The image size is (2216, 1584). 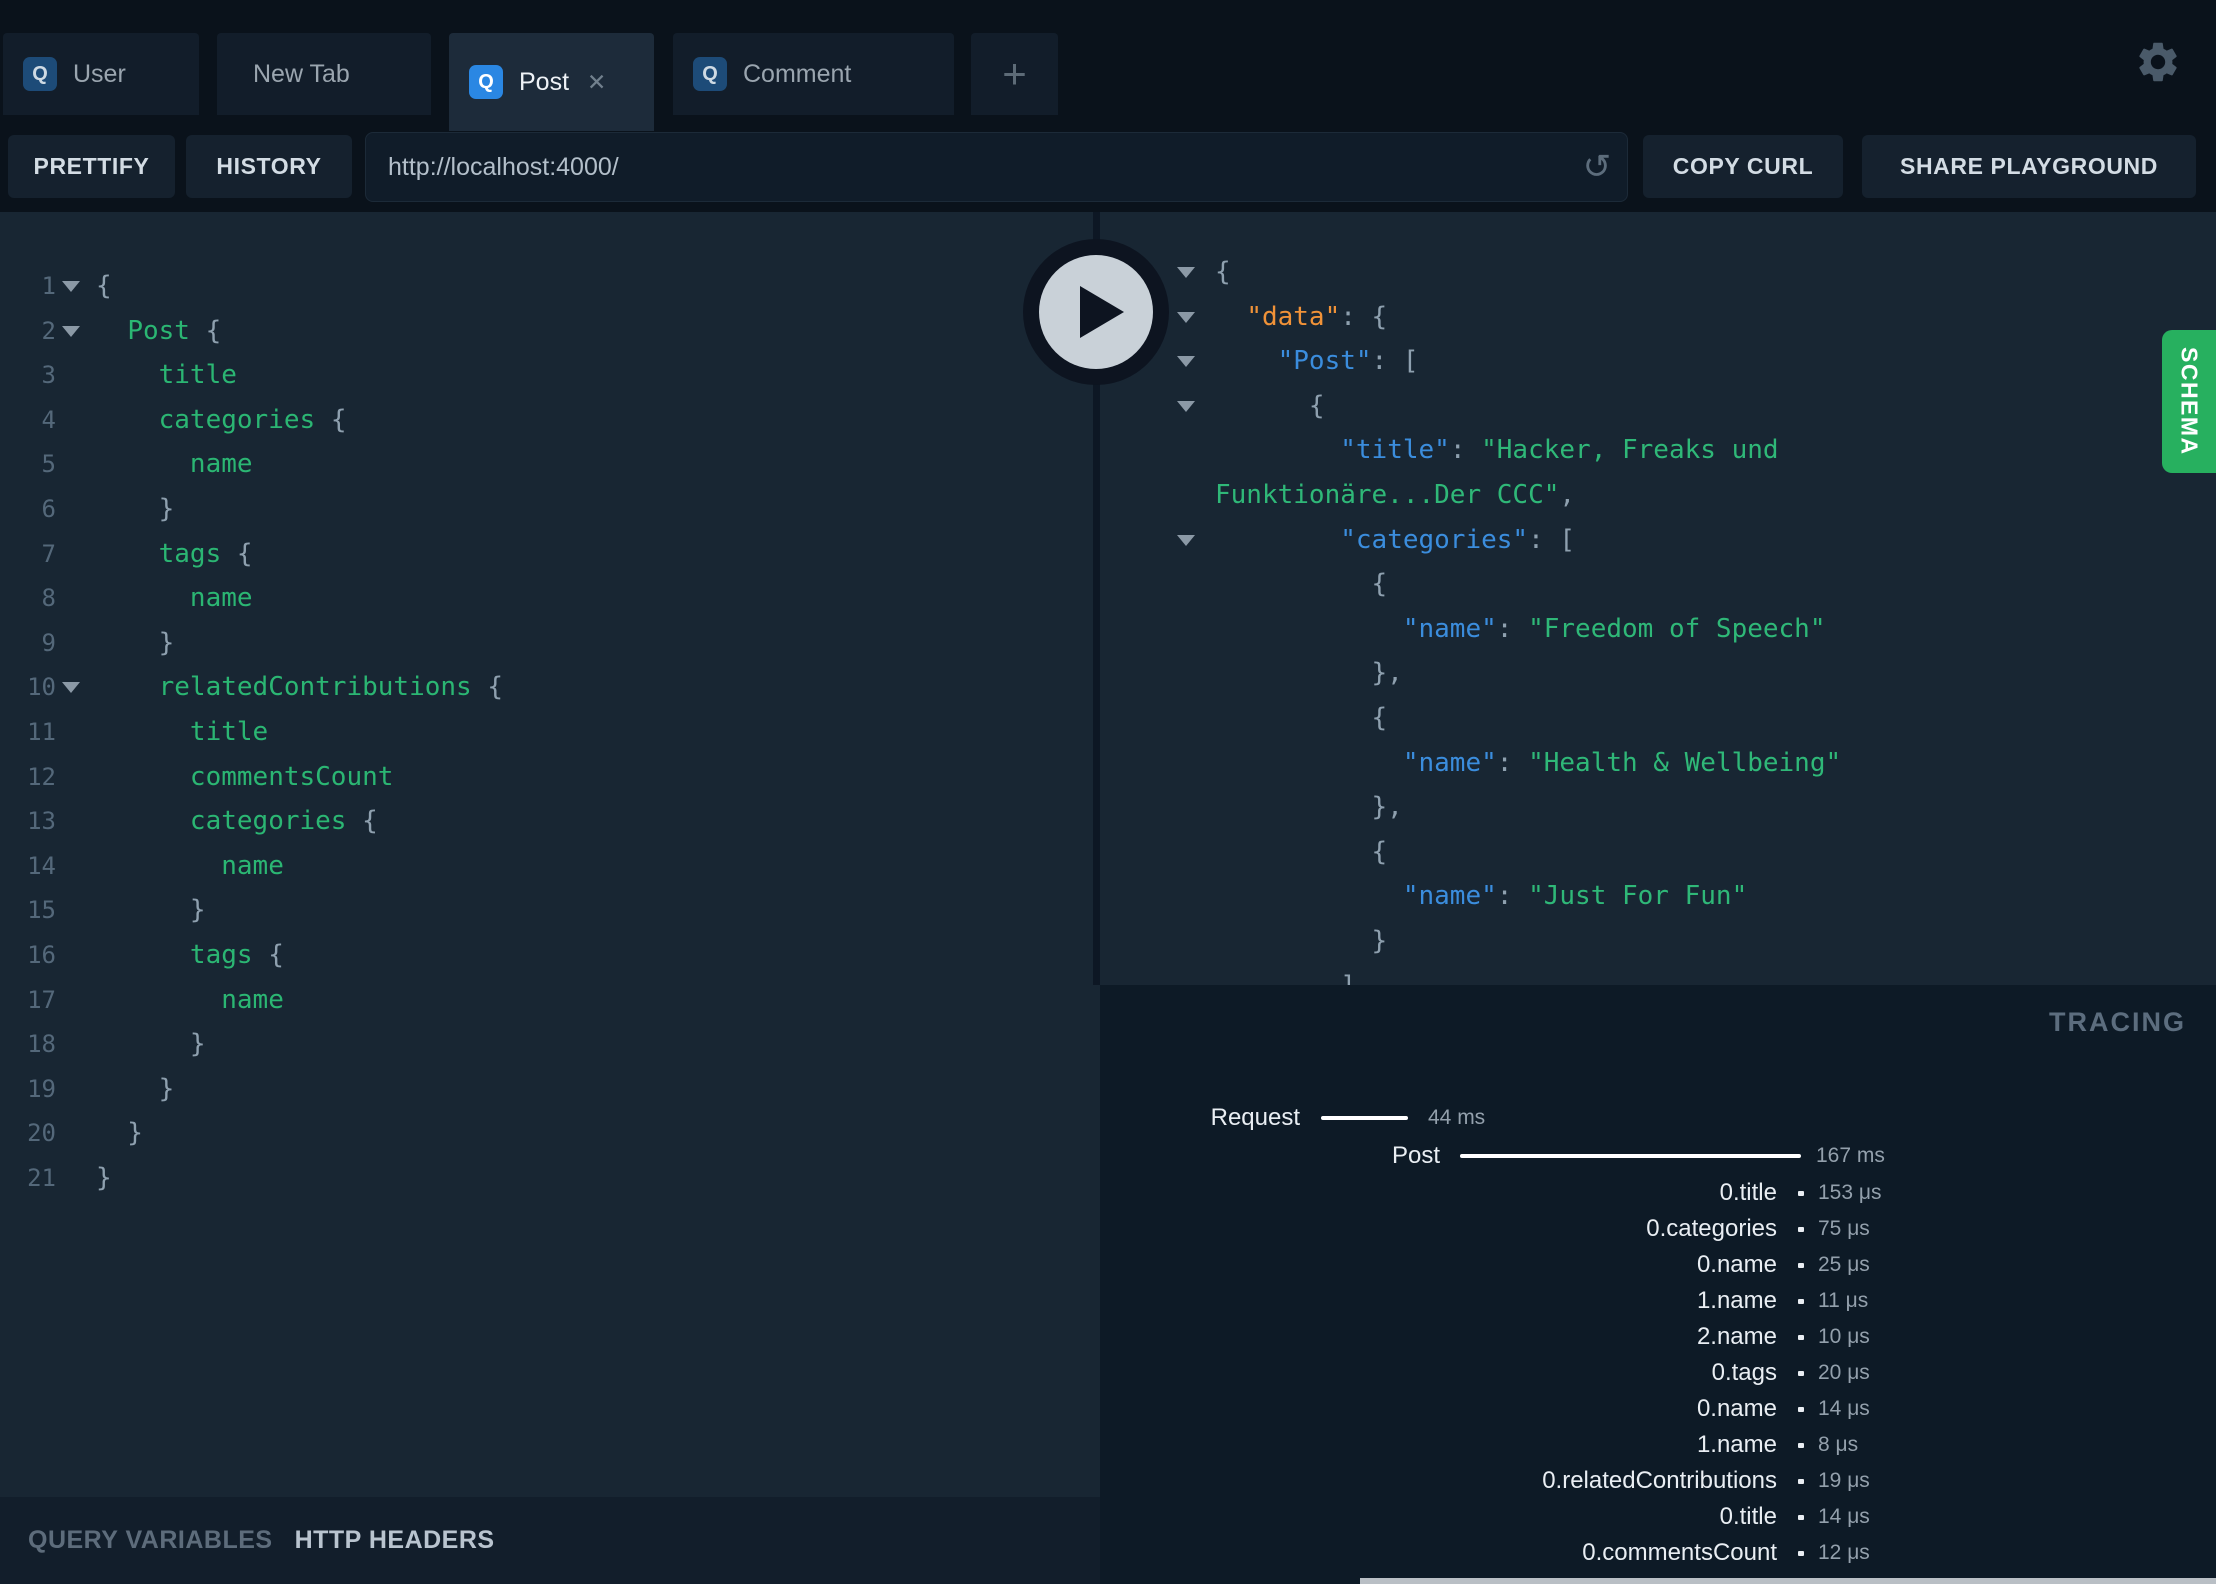 What do you see at coordinates (236, 954) in the screenshot?
I see `code-text: tags {` at bounding box center [236, 954].